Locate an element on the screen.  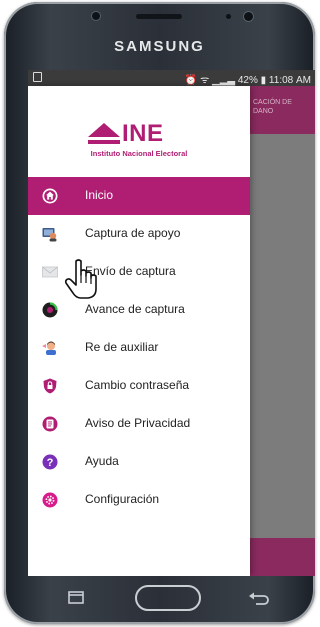
home-button is located at coordinates (168, 598).